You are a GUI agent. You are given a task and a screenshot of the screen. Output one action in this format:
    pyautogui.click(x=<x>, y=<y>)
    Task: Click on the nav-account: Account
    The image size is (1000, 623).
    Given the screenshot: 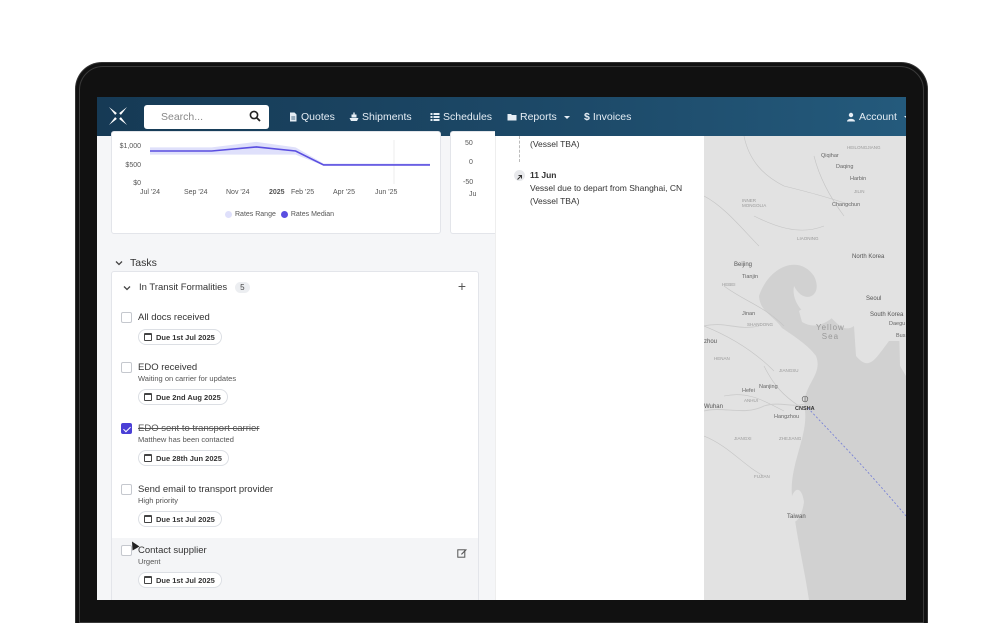 What is the action you would take?
    pyautogui.click(x=876, y=117)
    